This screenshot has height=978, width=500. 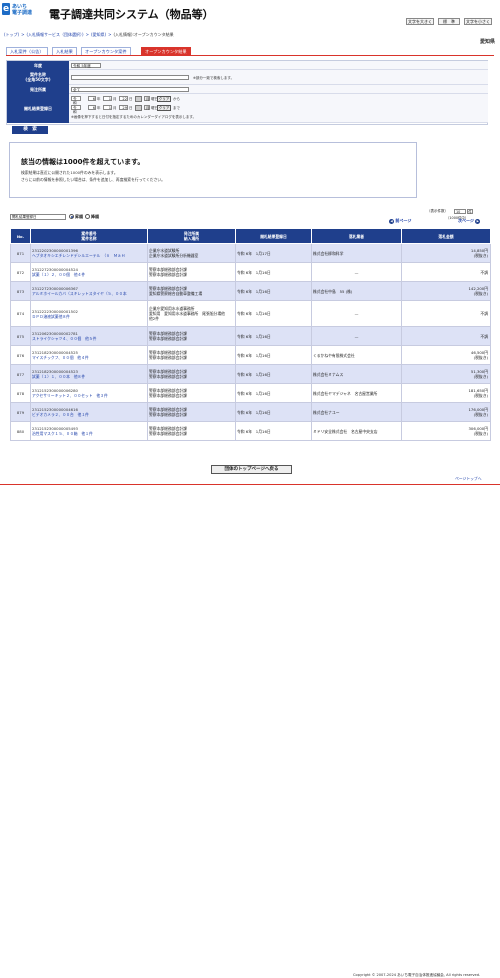 What do you see at coordinates (89, 357) in the screenshot?
I see `row-case-name: マイスチックフ、００個 他４件` at bounding box center [89, 357].